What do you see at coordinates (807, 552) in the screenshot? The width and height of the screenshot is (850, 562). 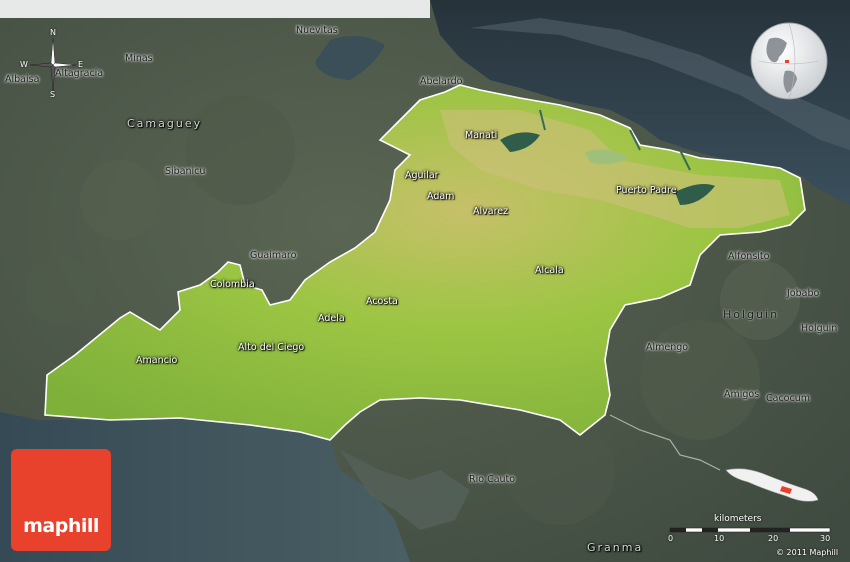 I see `copyright-text: © 2011 Maphill` at bounding box center [807, 552].